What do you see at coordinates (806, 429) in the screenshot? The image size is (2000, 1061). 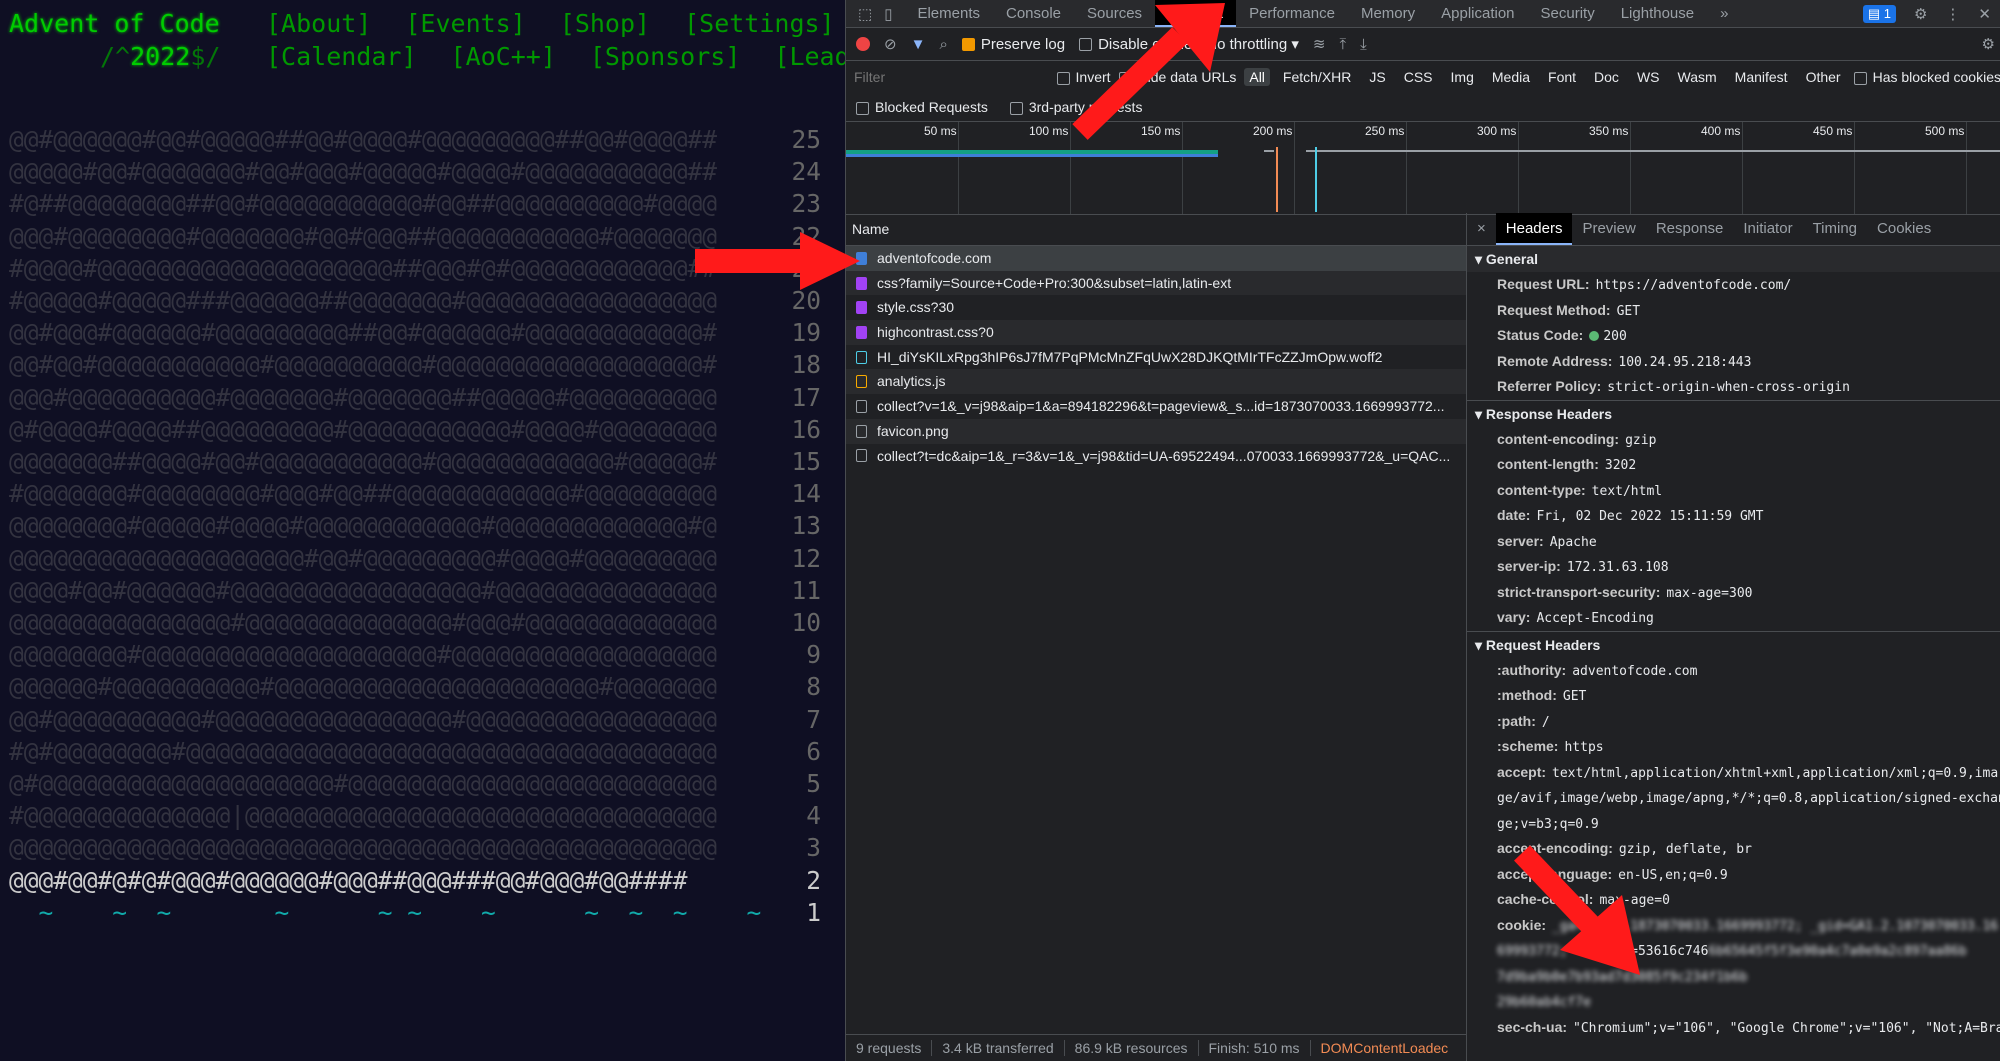 I see `calendar-day-number: 16` at bounding box center [806, 429].